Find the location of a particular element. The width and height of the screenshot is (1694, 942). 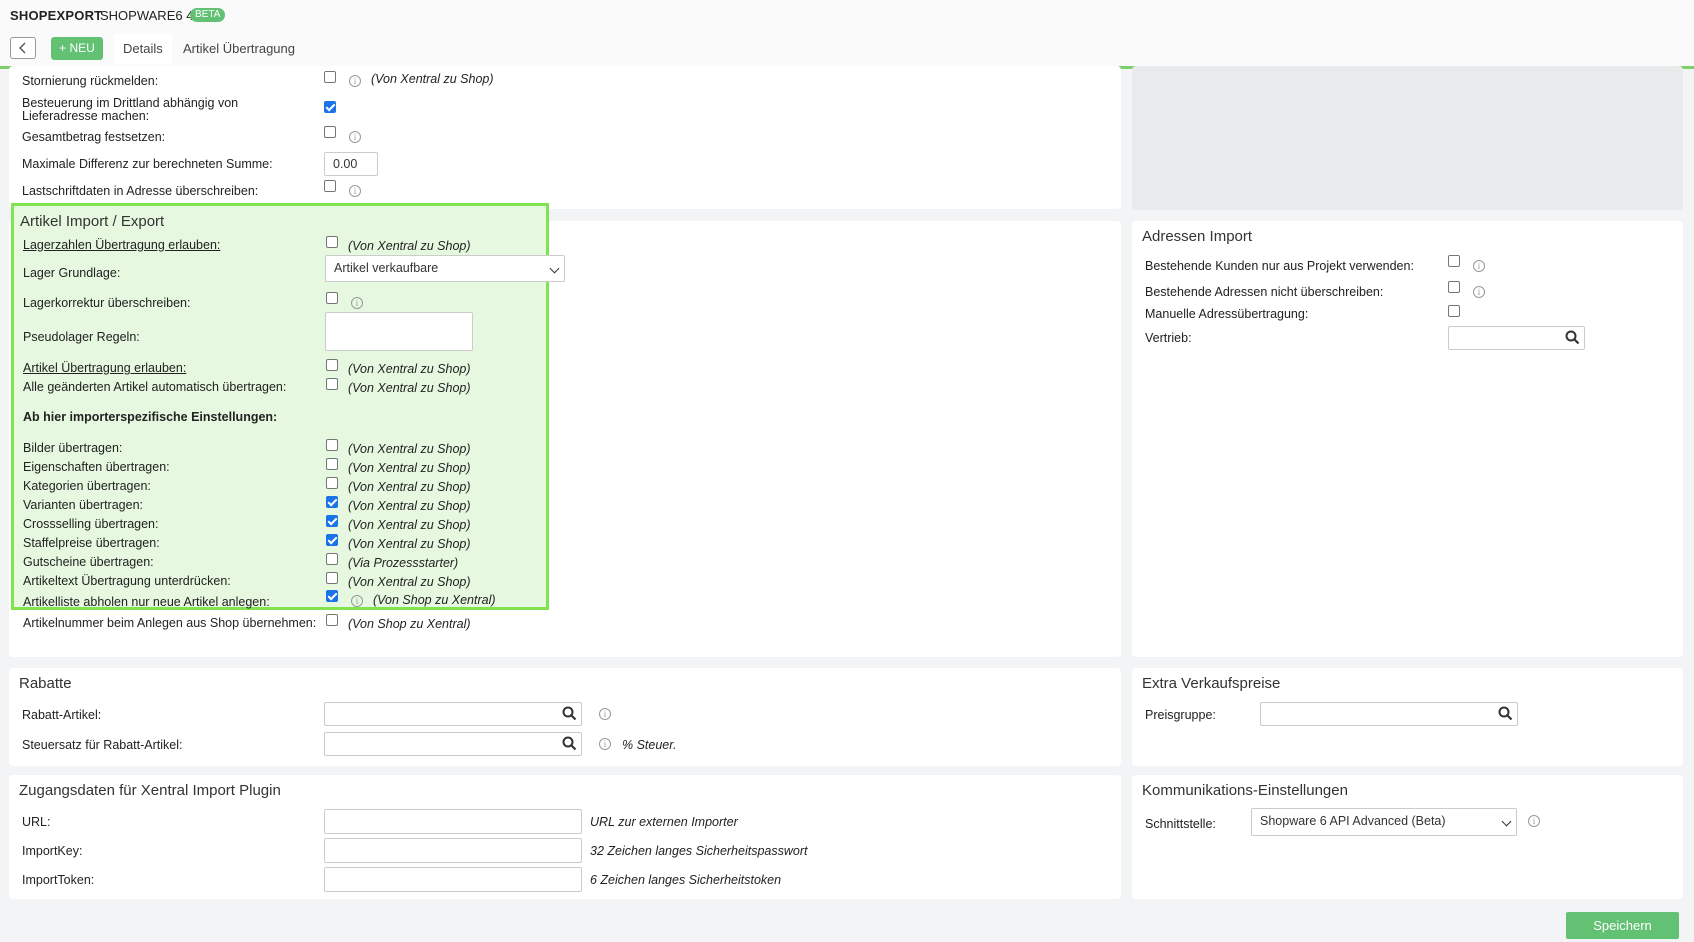

address-import-title: Adressen Import is located at coordinates (1197, 236).